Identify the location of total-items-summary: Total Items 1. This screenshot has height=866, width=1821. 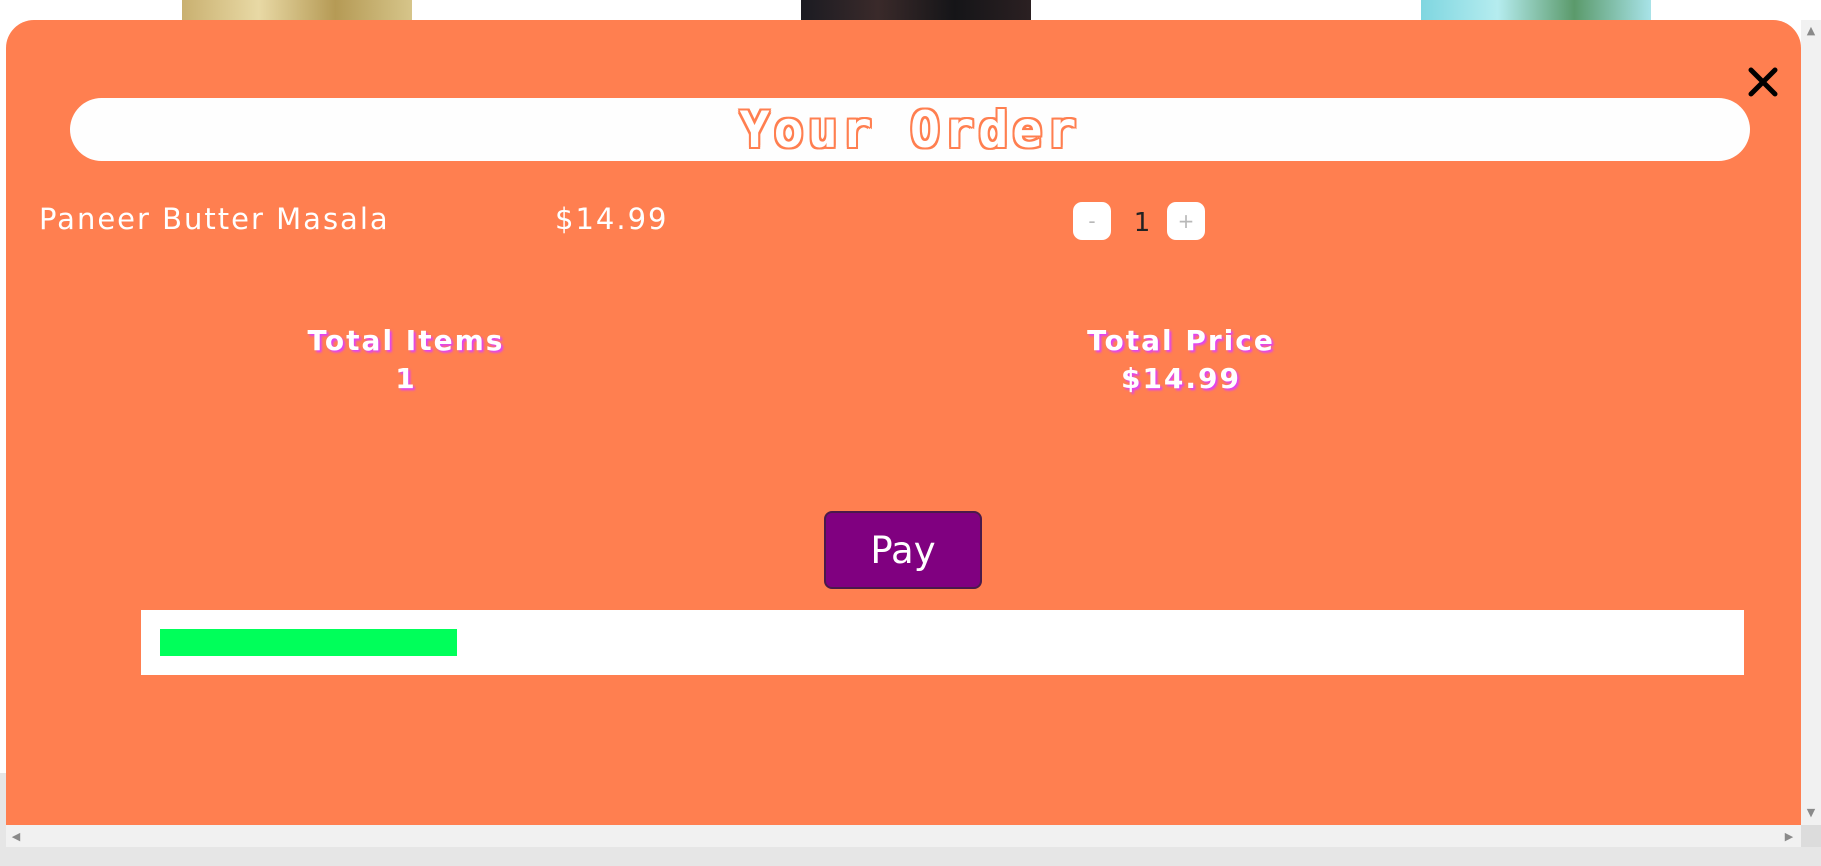
(406, 360).